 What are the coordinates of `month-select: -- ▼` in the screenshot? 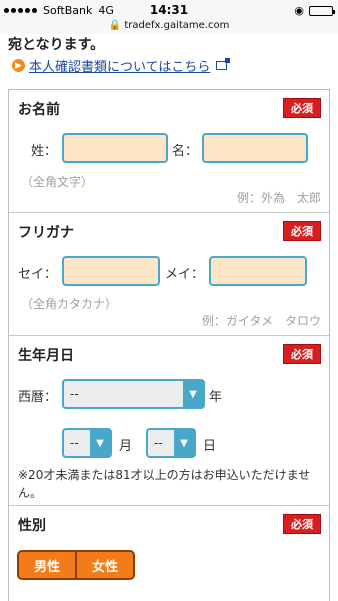 It's located at (87, 443).